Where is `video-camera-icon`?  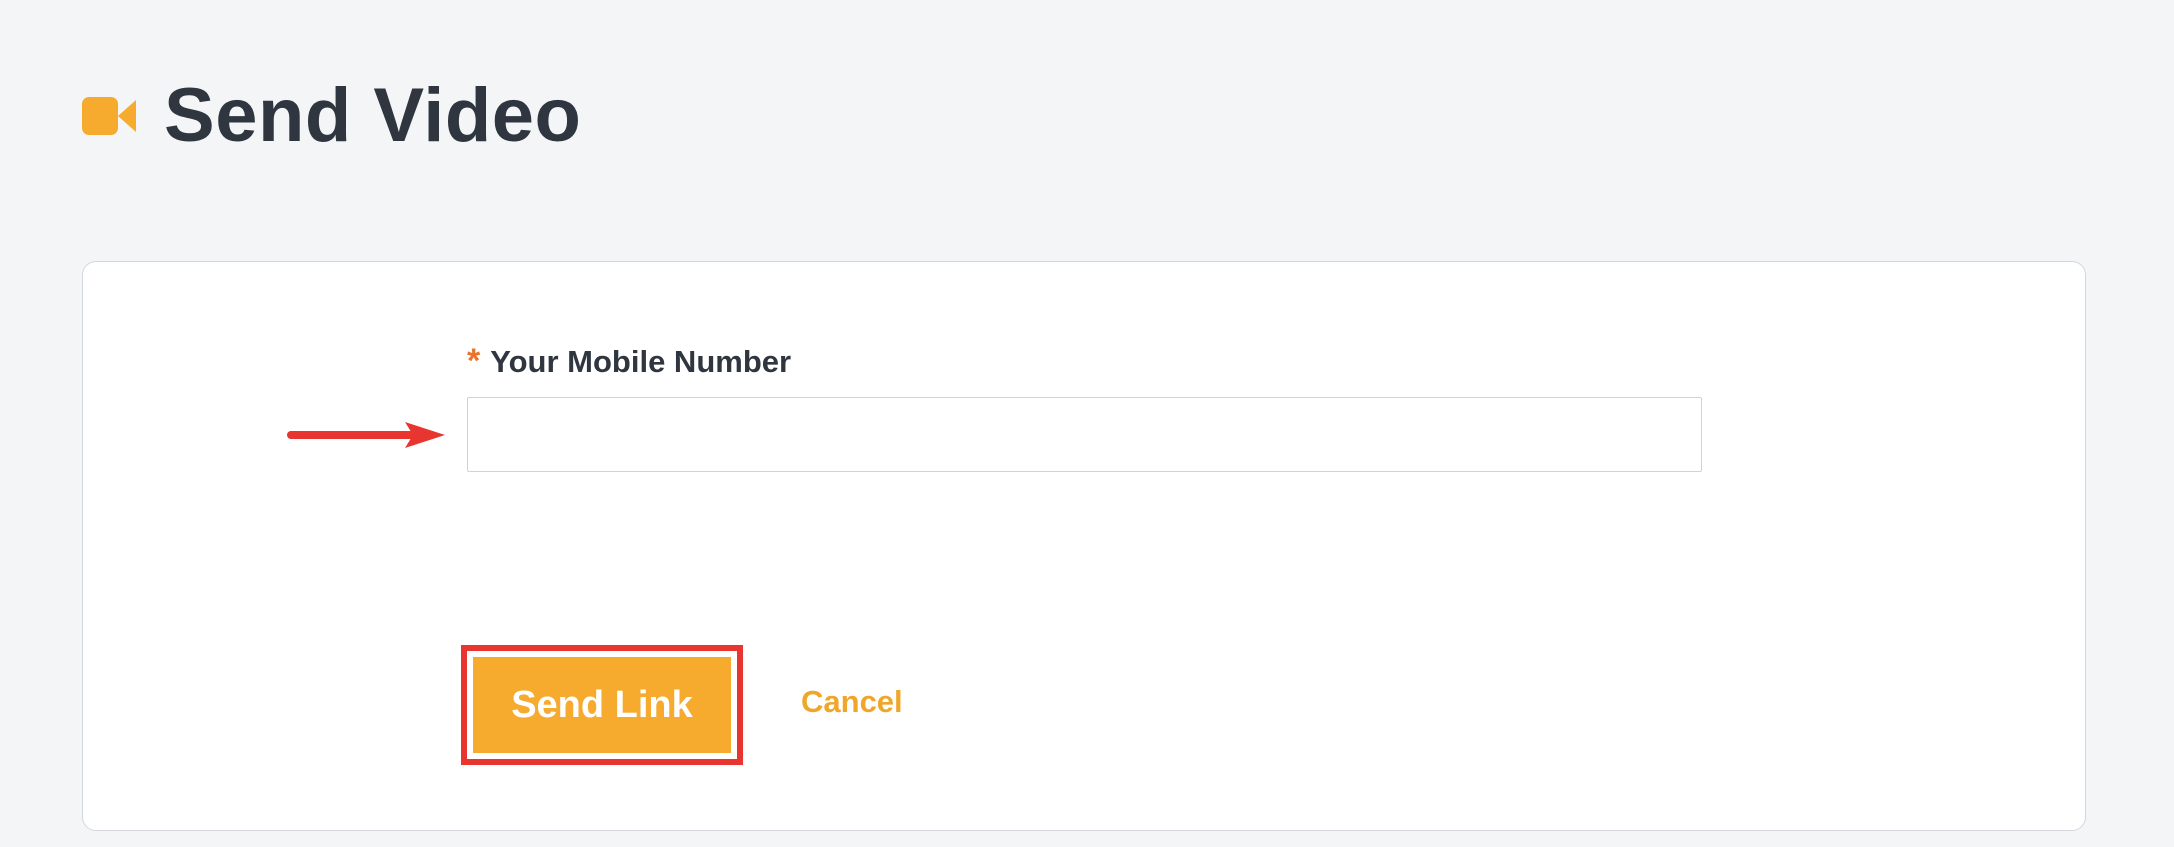
video-camera-icon is located at coordinates (109, 116).